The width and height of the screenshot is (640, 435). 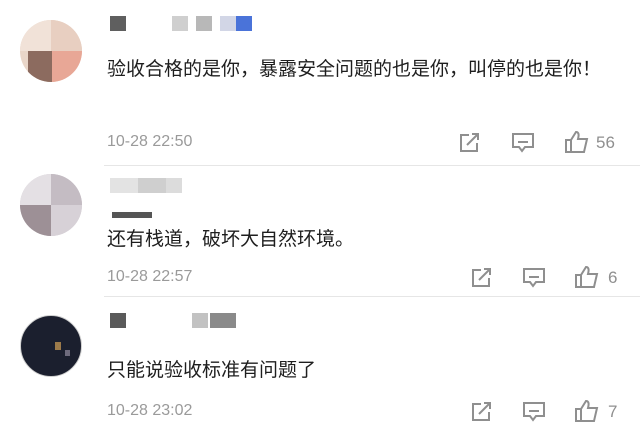 What do you see at coordinates (613, 411) in the screenshot?
I see `like-count: 7` at bounding box center [613, 411].